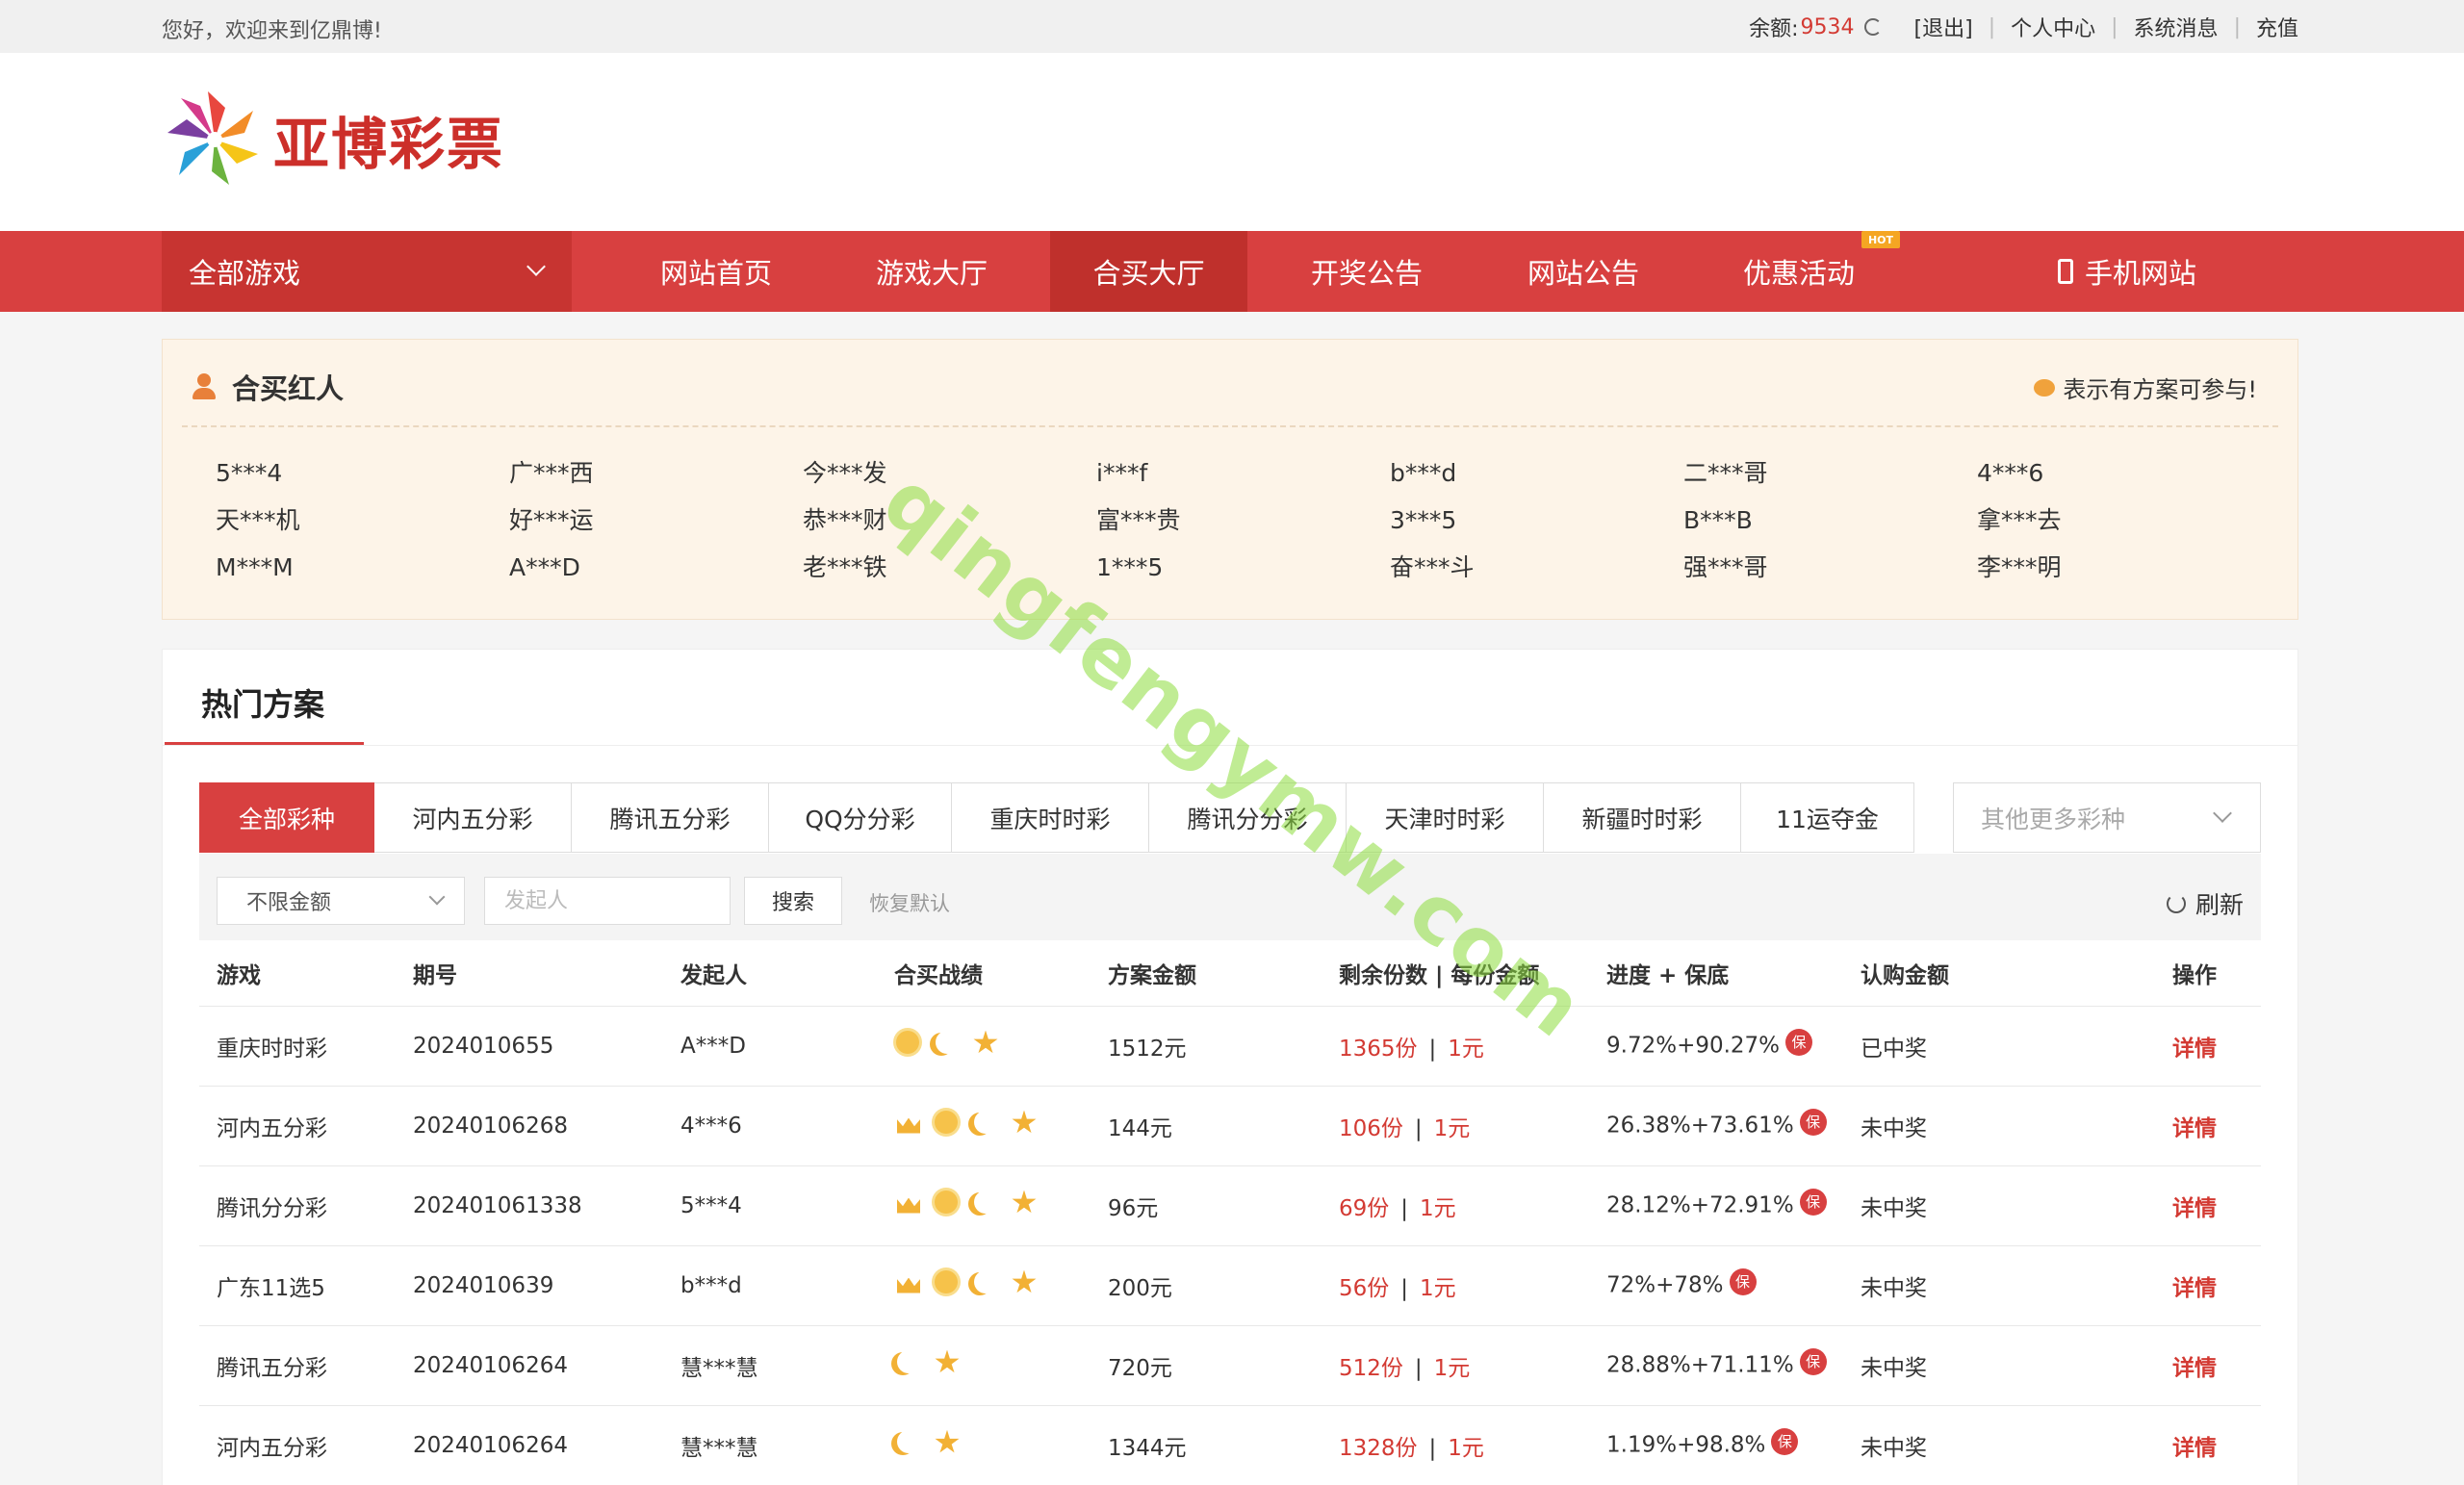 The width and height of the screenshot is (2464, 1485). Describe the element at coordinates (2140, 273) in the screenshot. I see `nav-item-mobile-label: 手机网站` at that location.